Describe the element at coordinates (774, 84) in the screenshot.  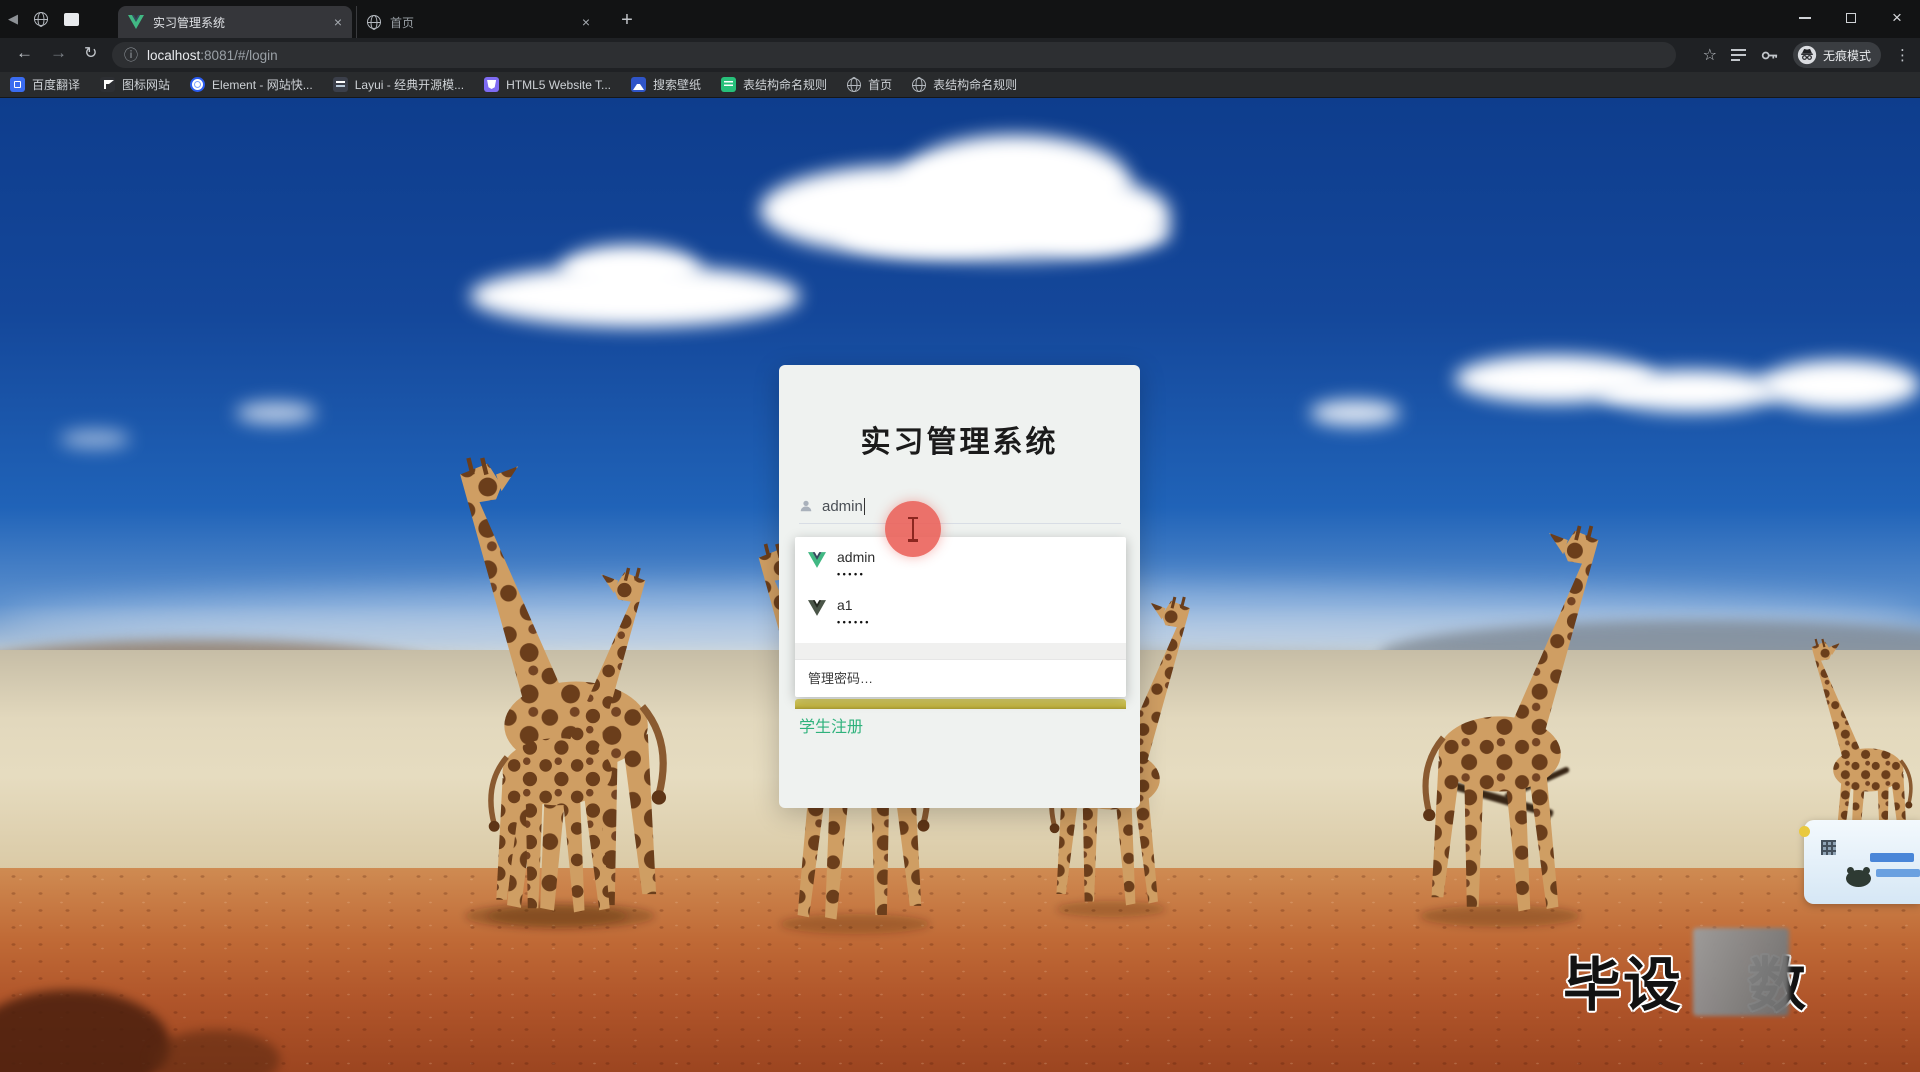
I see `bookmark-table-naming: 表结构命名规则` at that location.